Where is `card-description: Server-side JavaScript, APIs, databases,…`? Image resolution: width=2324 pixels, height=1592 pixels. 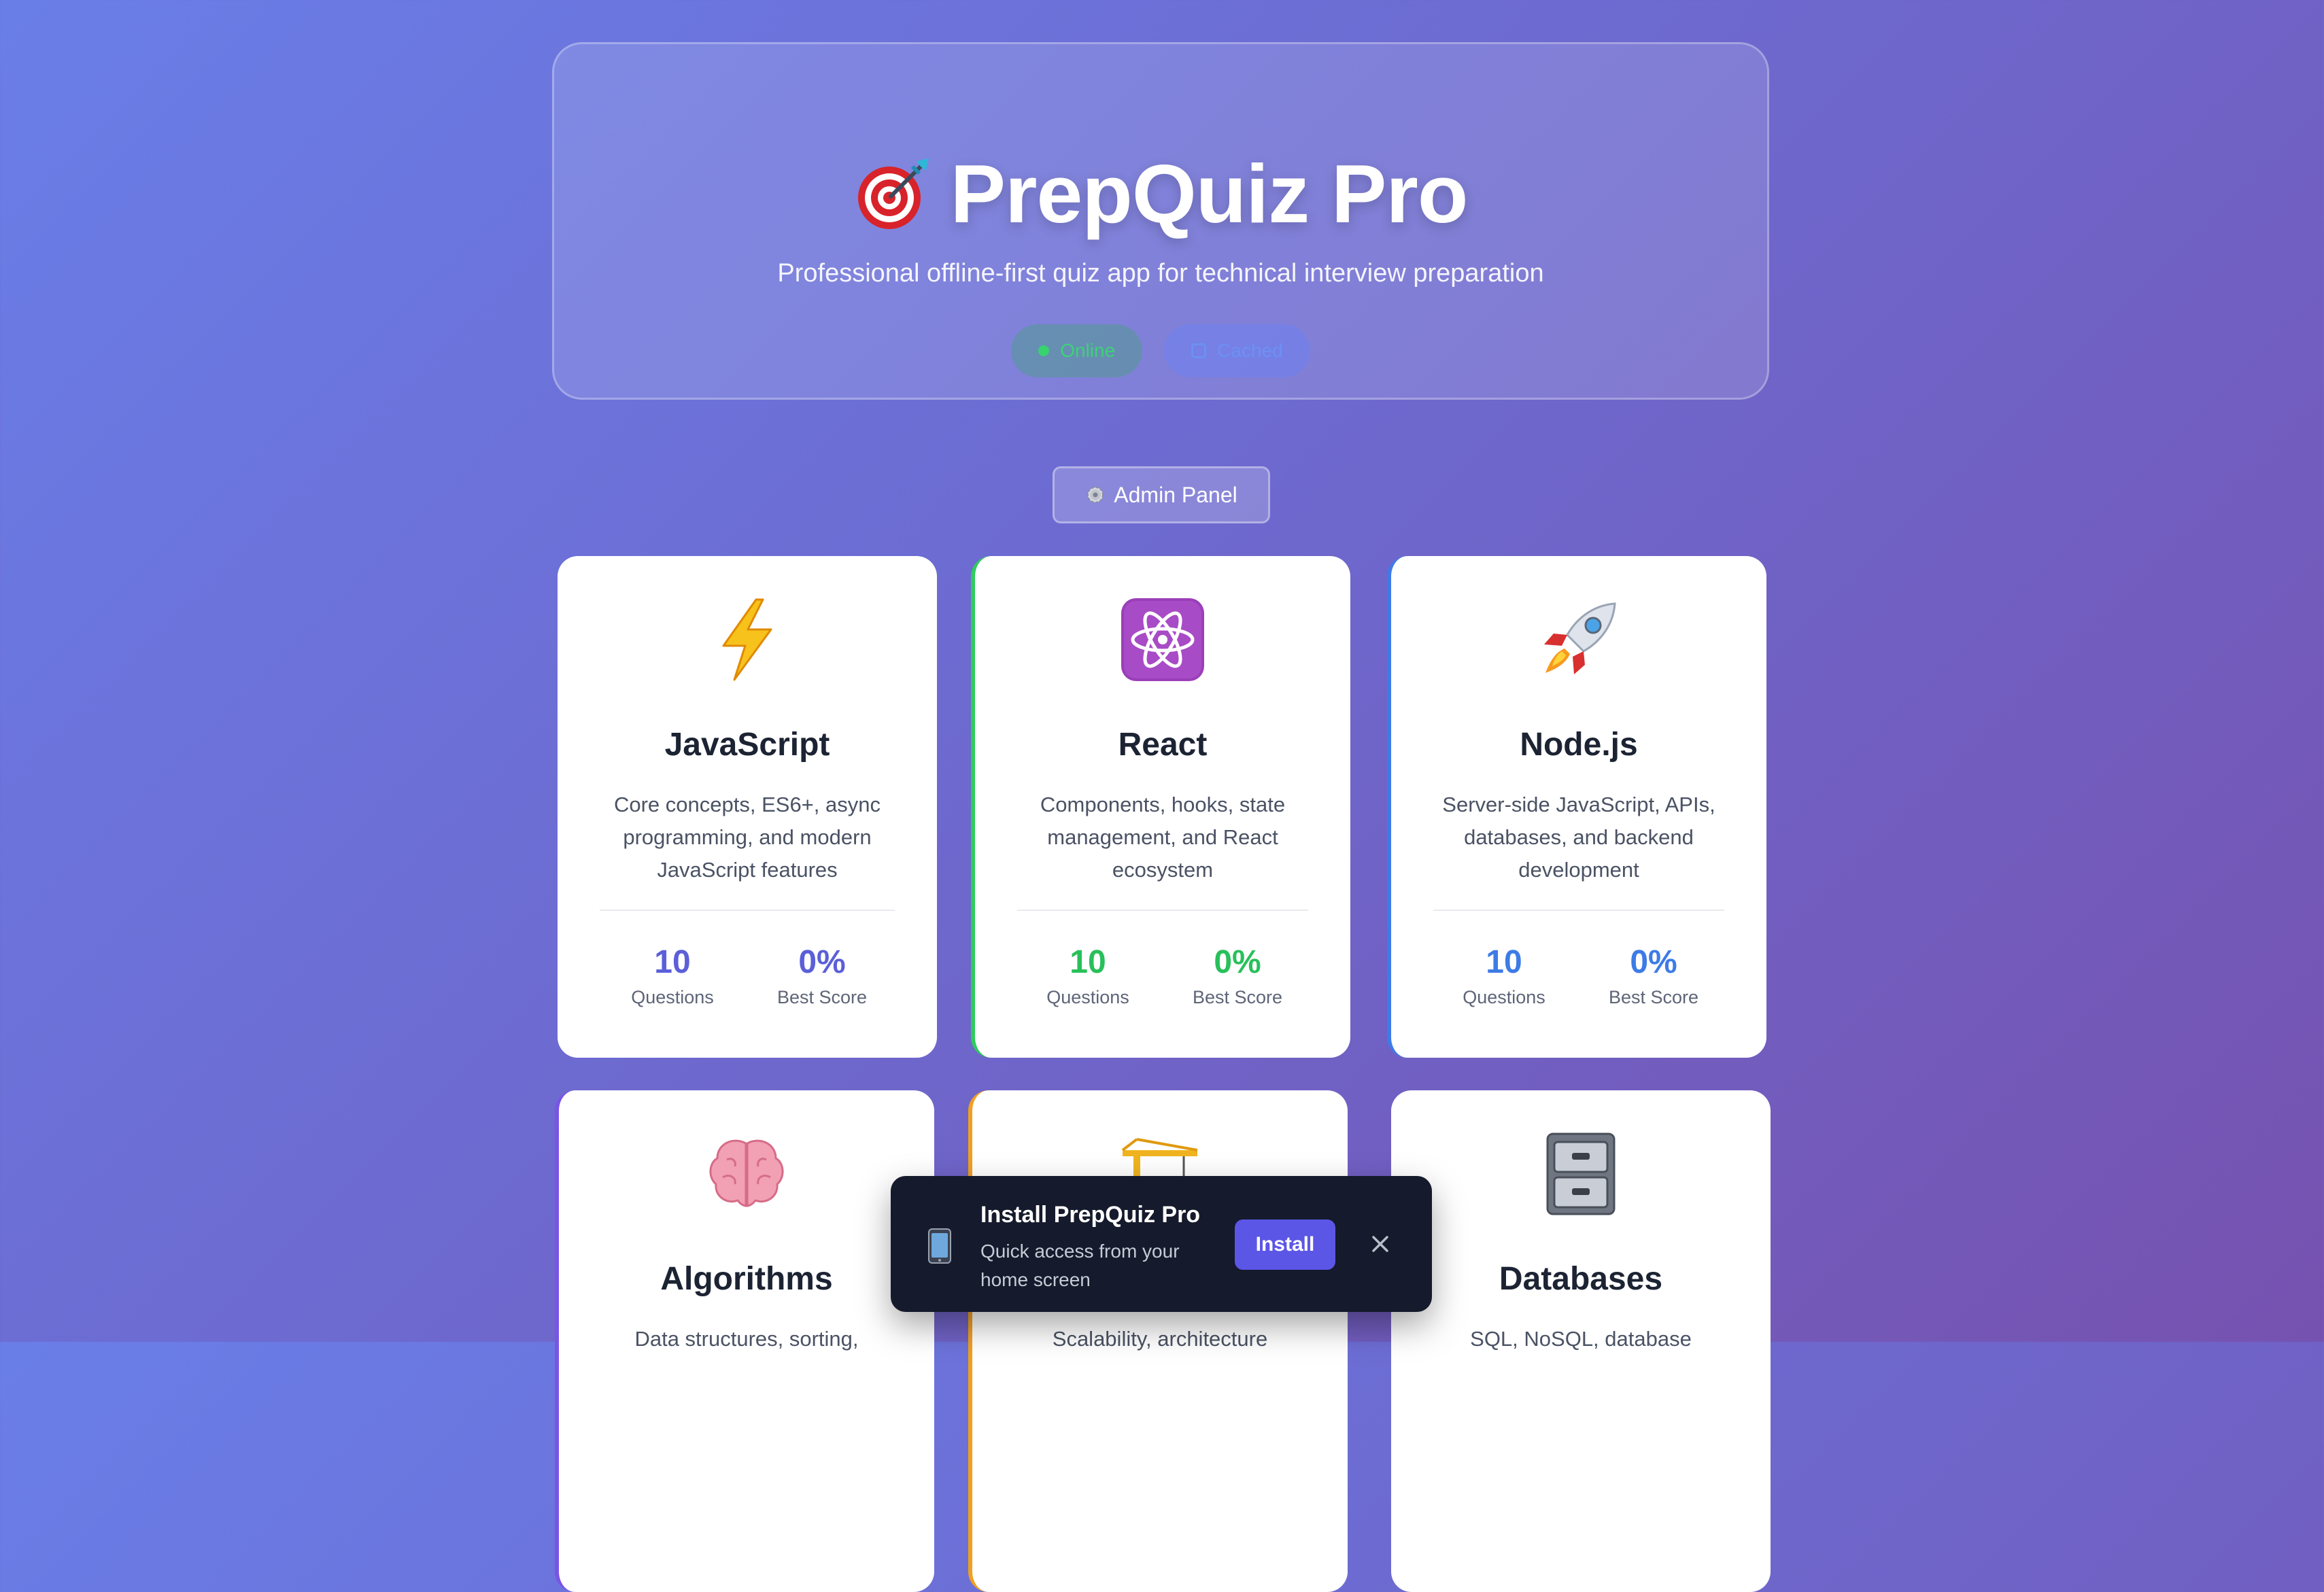
card-description: Server-side JavaScript, APIs, databases,… is located at coordinates (1578, 838).